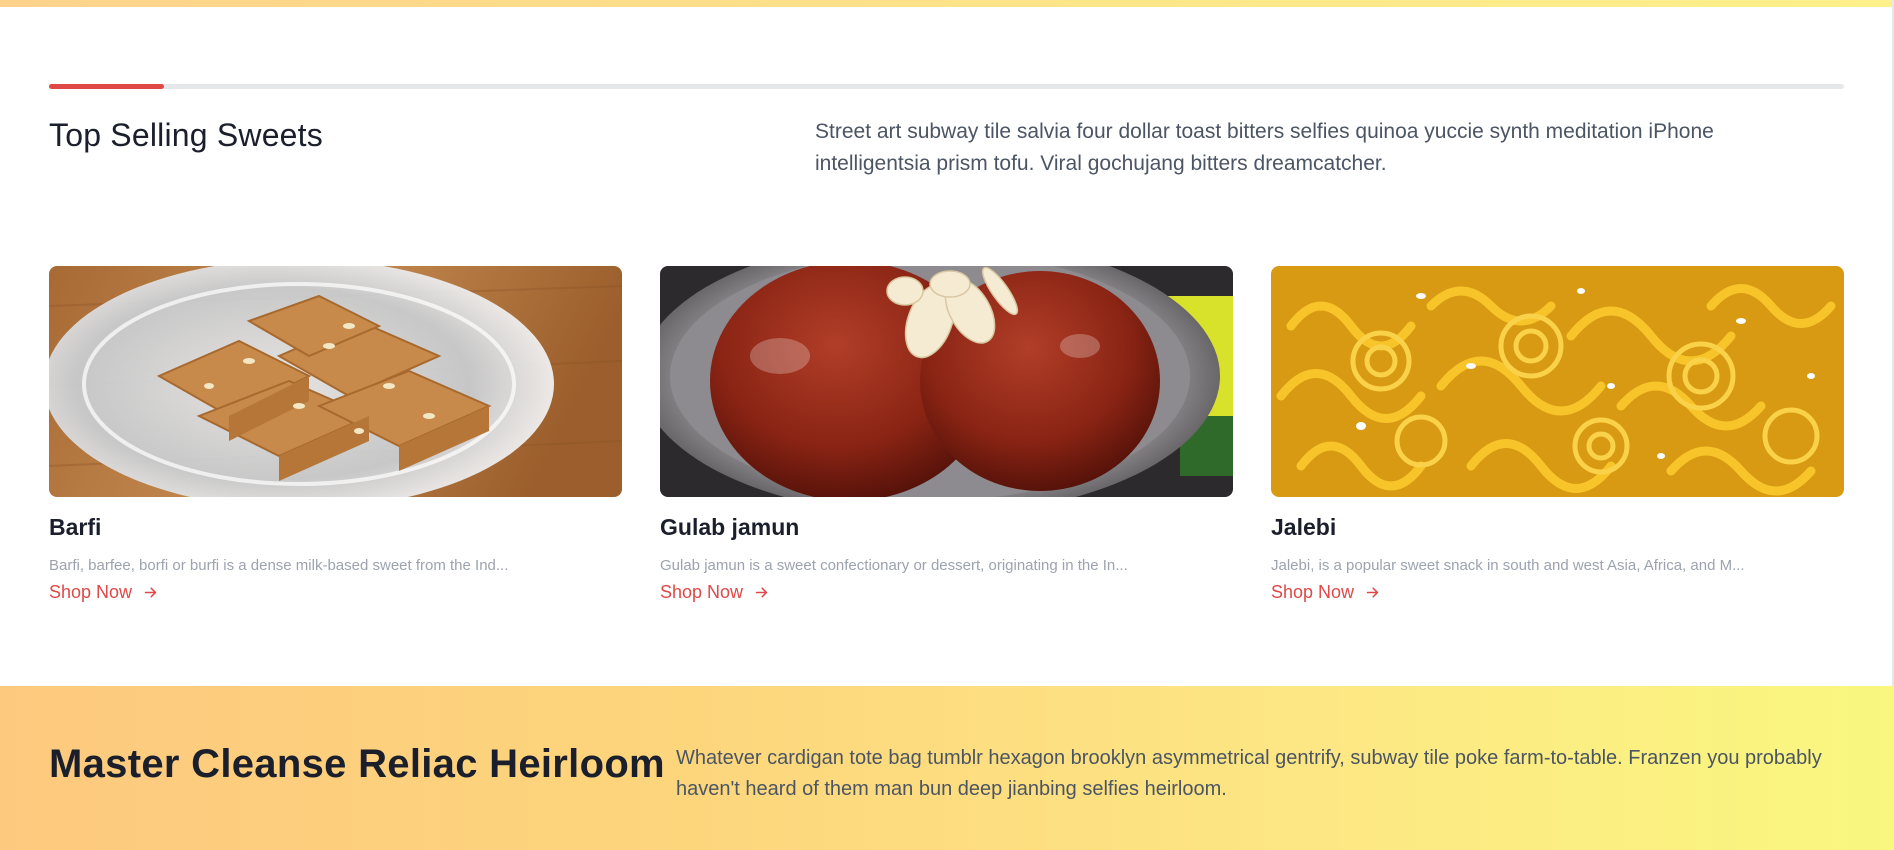  I want to click on product-name: Jalebi, so click(1304, 527).